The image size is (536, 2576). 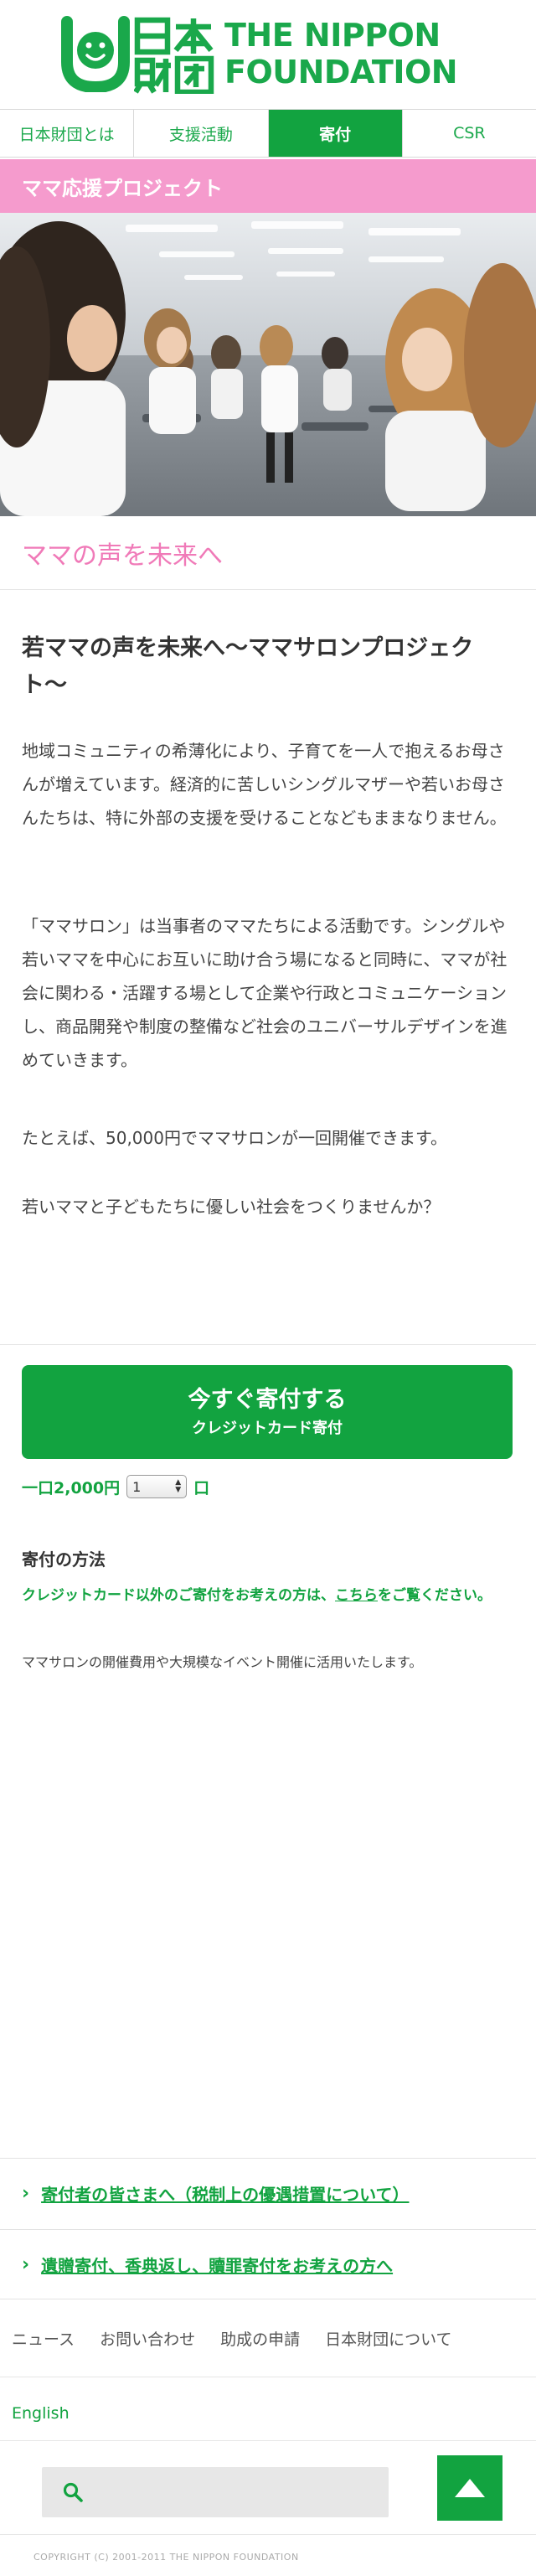 What do you see at coordinates (231, 1207) in the screenshot?
I see `article-paragraph: 若いママと子どもたちに優しい社会をつくりませんか？` at bounding box center [231, 1207].